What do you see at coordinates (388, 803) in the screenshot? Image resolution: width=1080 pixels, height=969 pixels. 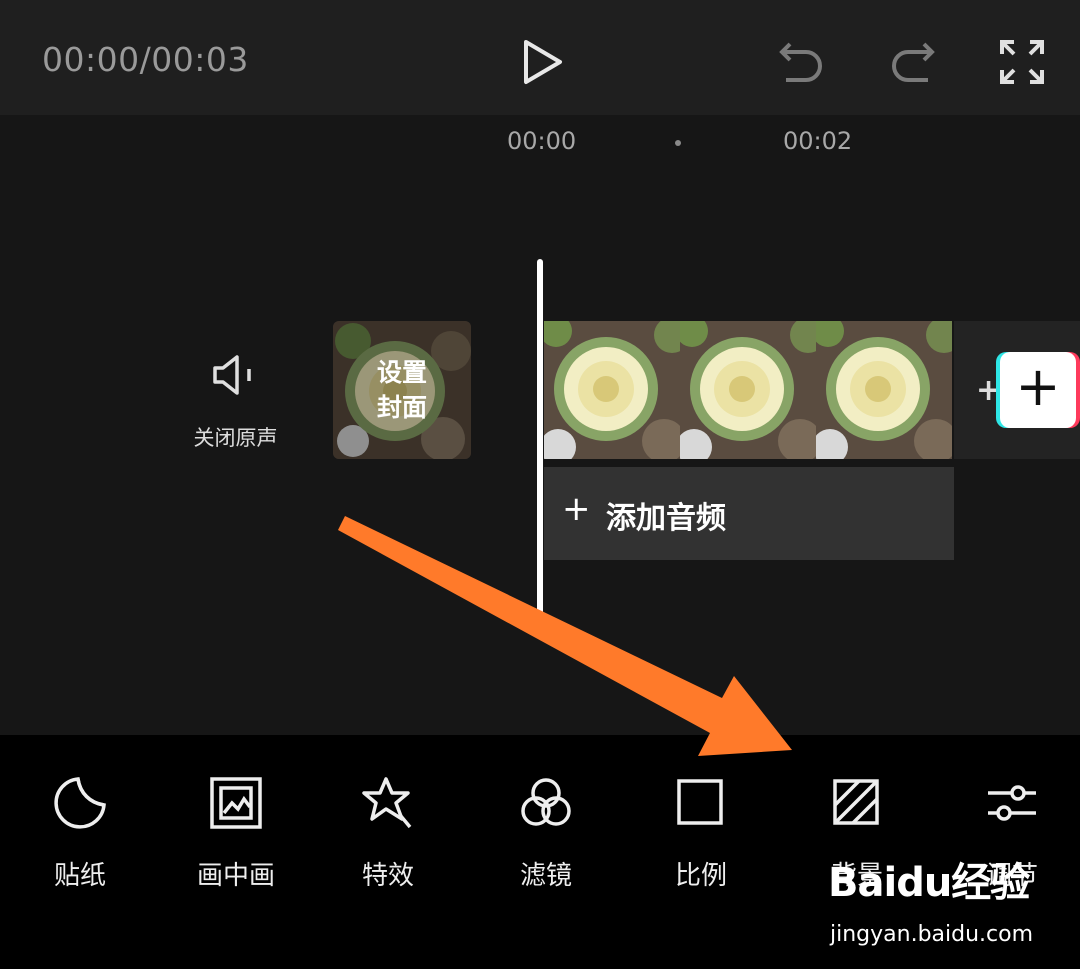 I see `effects-star-icon` at bounding box center [388, 803].